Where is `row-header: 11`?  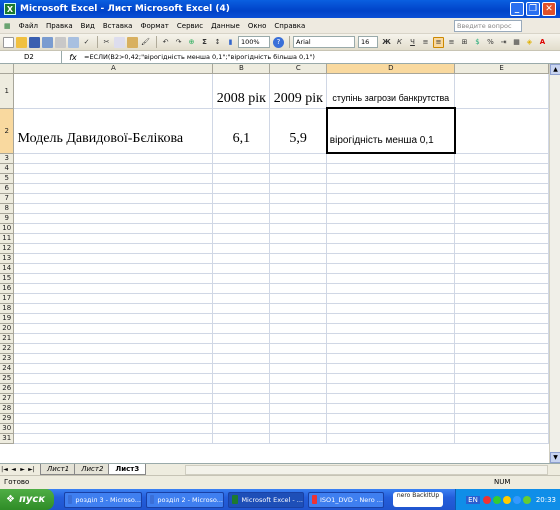
row-header: 11 is located at coordinates (7, 238).